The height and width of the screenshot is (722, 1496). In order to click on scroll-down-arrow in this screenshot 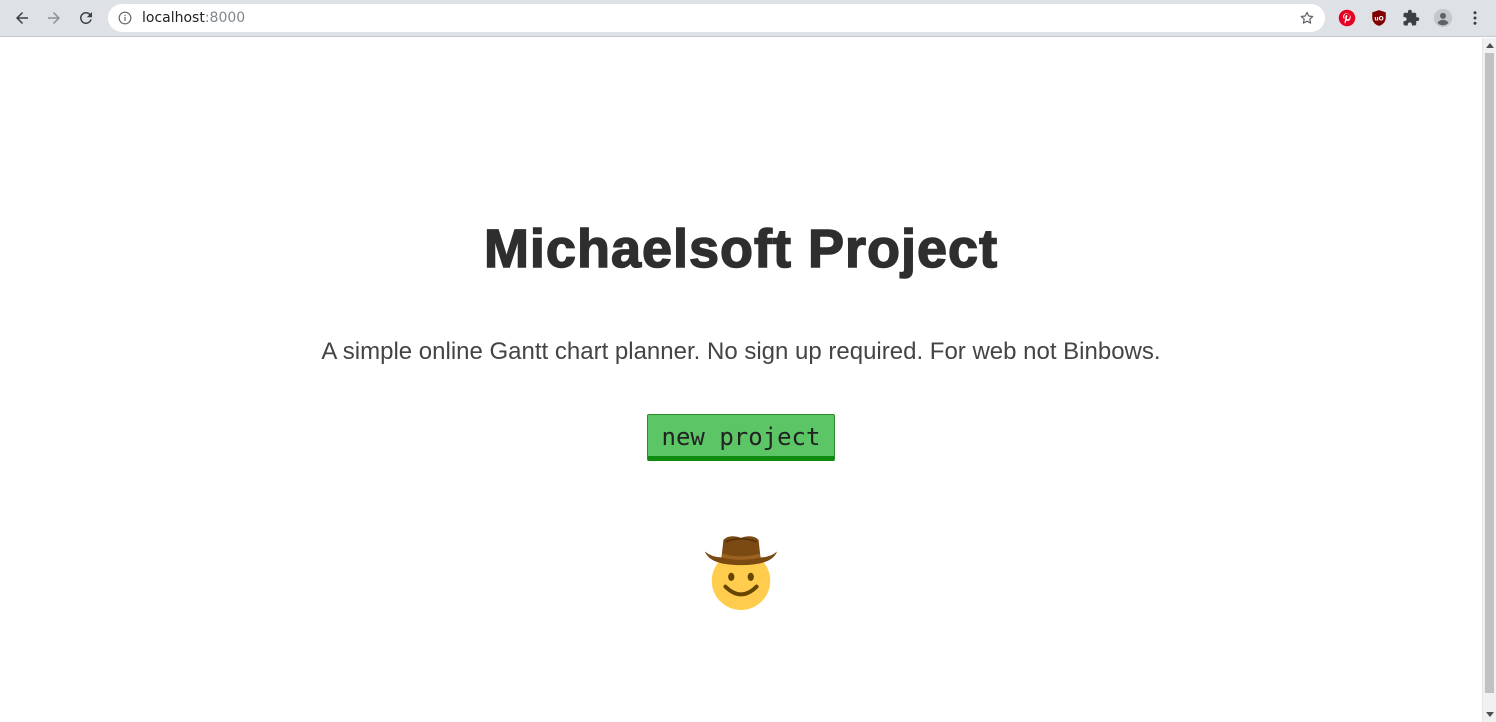, I will do `click(1490, 714)`.